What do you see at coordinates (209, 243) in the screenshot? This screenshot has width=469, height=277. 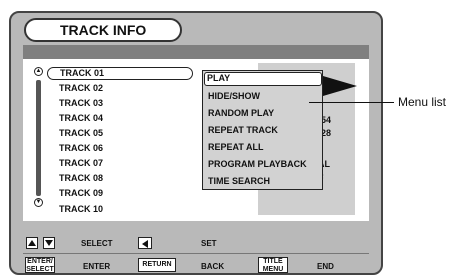 I see `set-label: SET` at bounding box center [209, 243].